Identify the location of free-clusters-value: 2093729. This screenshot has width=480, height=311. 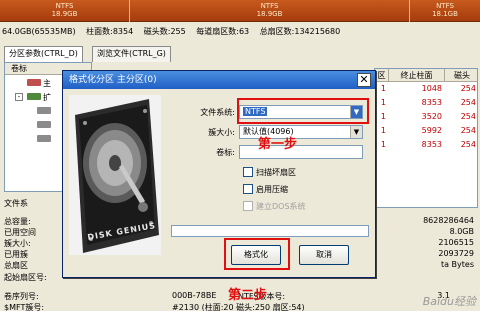
(456, 253).